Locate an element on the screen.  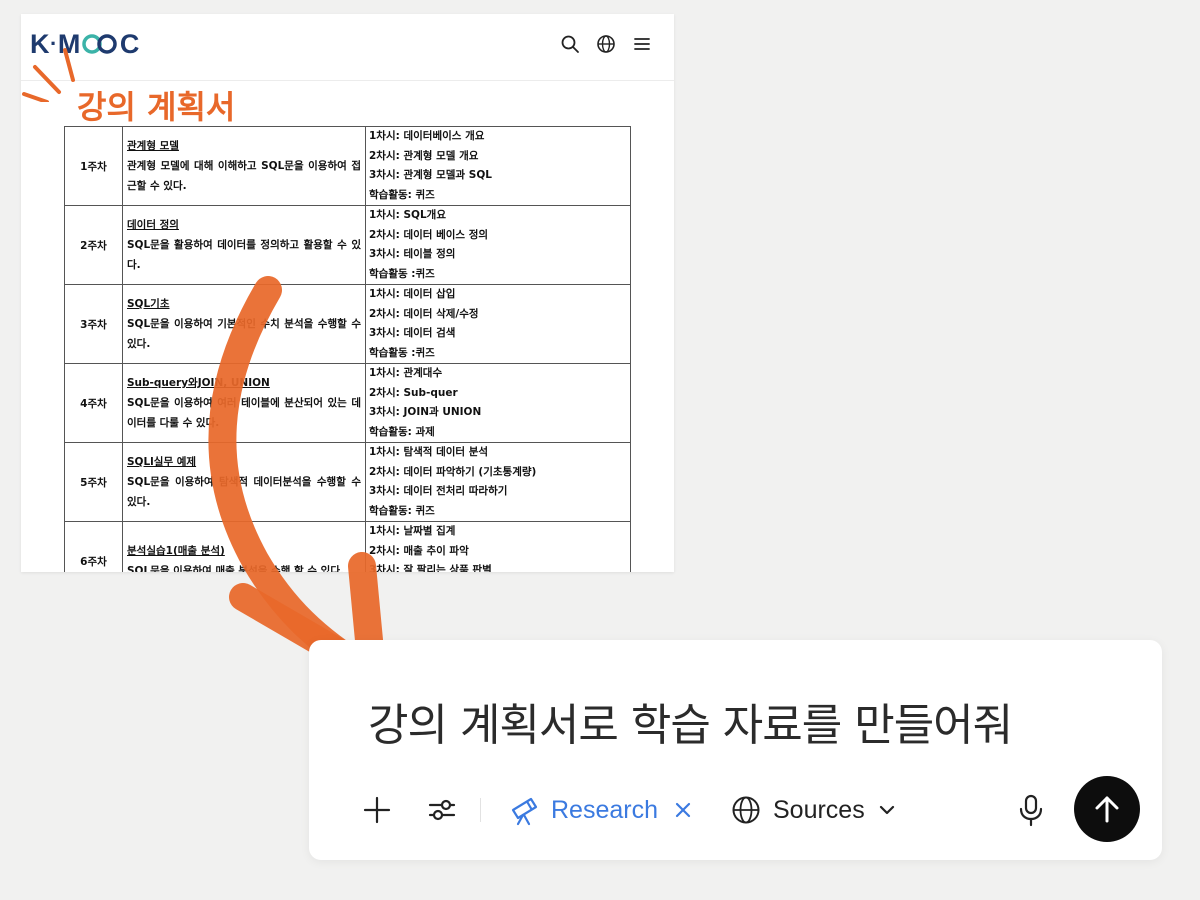
sources-label: Sources is located at coordinates (819, 809).